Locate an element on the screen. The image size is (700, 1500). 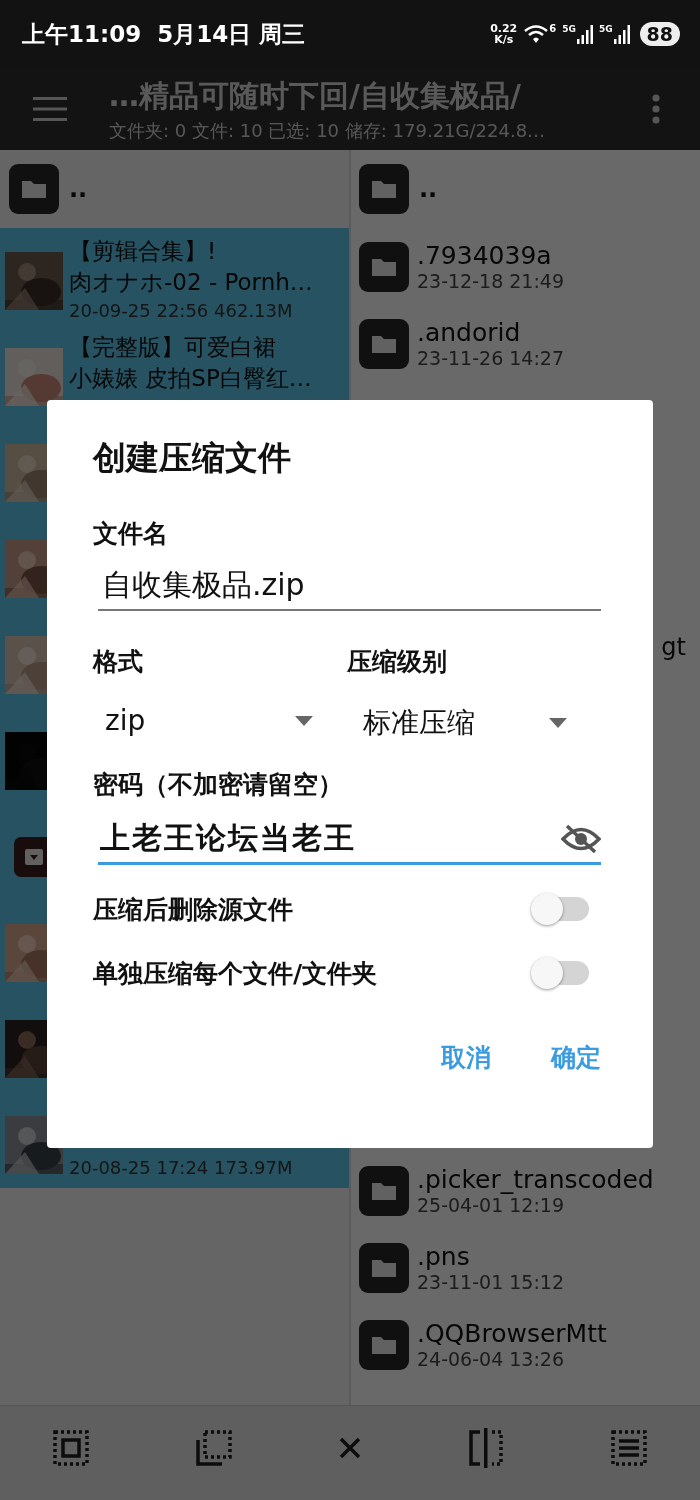
battery-level: 88 is located at coordinates (659, 34).